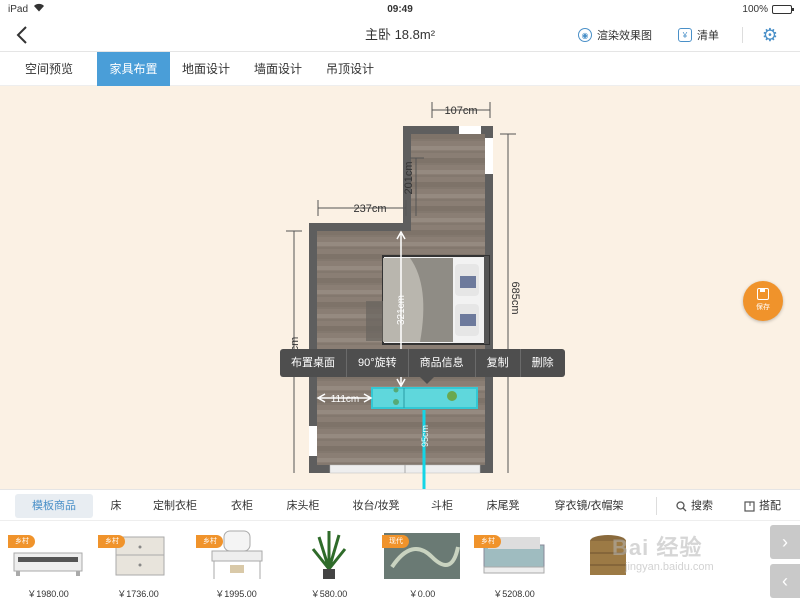 The width and height of the screenshot is (800, 601). Describe the element at coordinates (460, 111) in the screenshot. I see `dim-top-label: 107cm` at that location.